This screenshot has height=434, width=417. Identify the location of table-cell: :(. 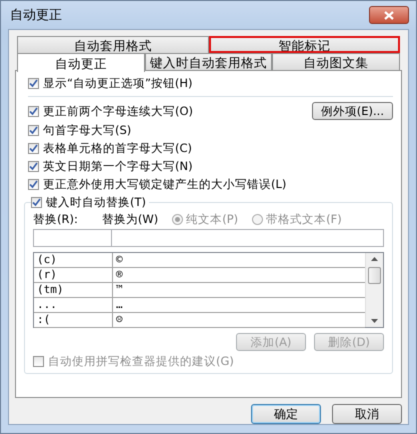
(73, 320).